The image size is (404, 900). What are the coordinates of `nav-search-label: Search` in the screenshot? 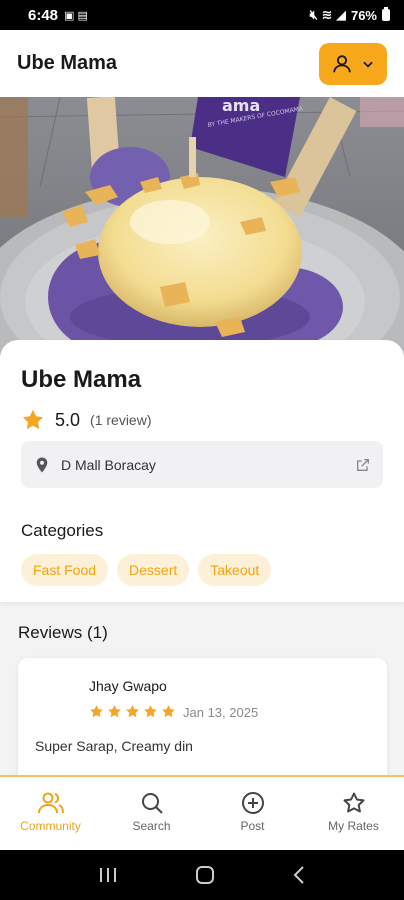 It's located at (151, 826).